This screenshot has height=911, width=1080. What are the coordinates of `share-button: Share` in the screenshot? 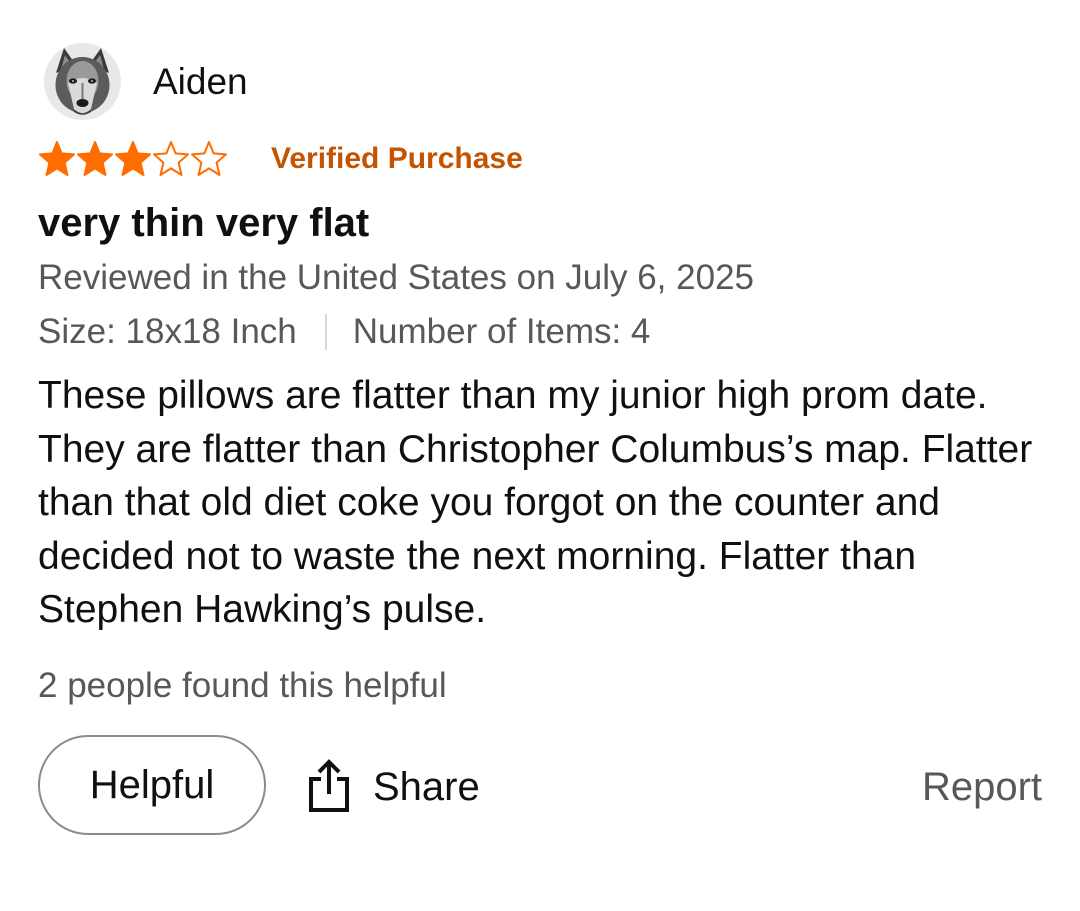 It's located at (392, 787).